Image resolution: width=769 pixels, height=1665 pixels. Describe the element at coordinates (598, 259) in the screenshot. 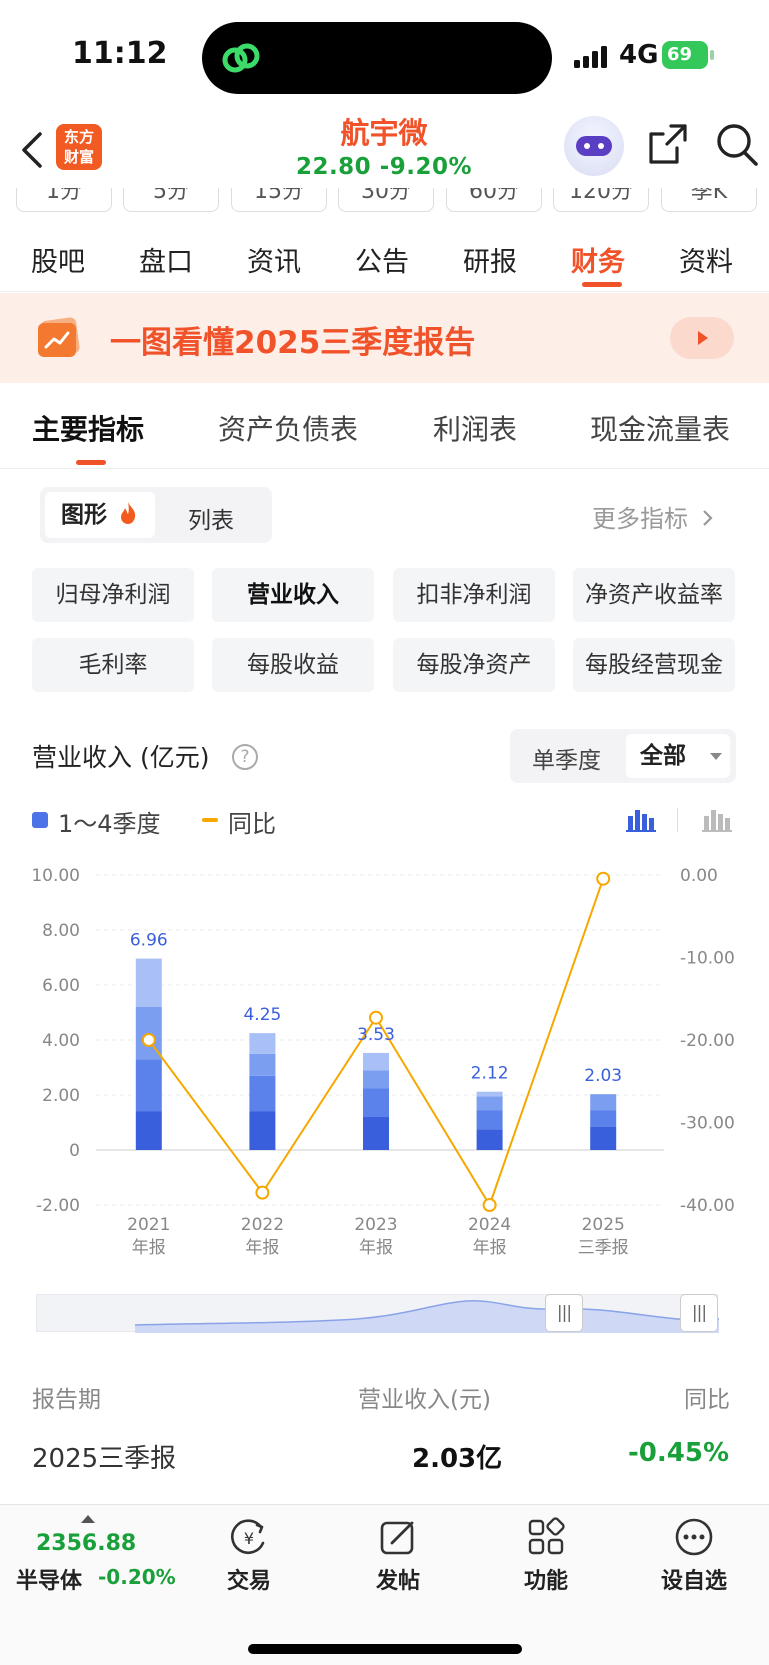

I see `tab-finance: 财务` at that location.